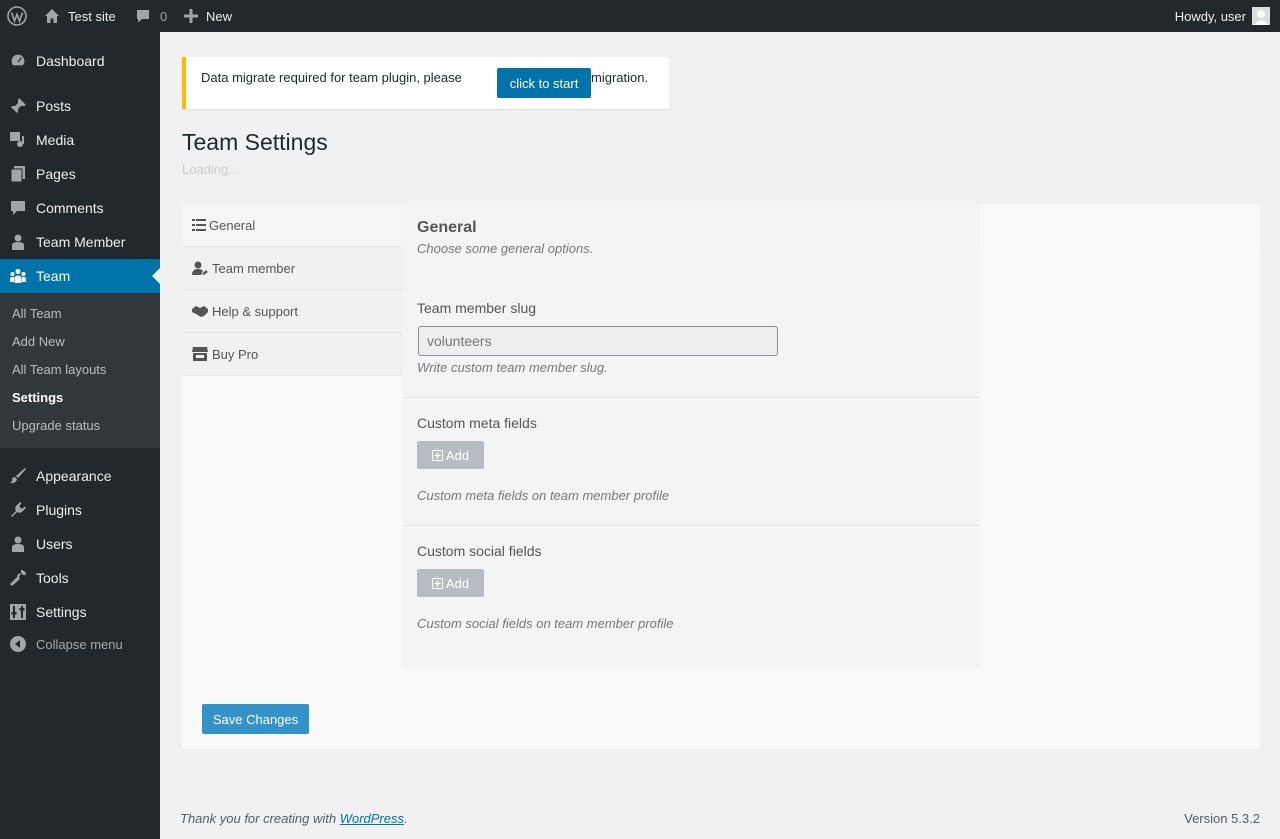  What do you see at coordinates (505, 248) in the screenshot?
I see `section-description: Choose some general options.` at bounding box center [505, 248].